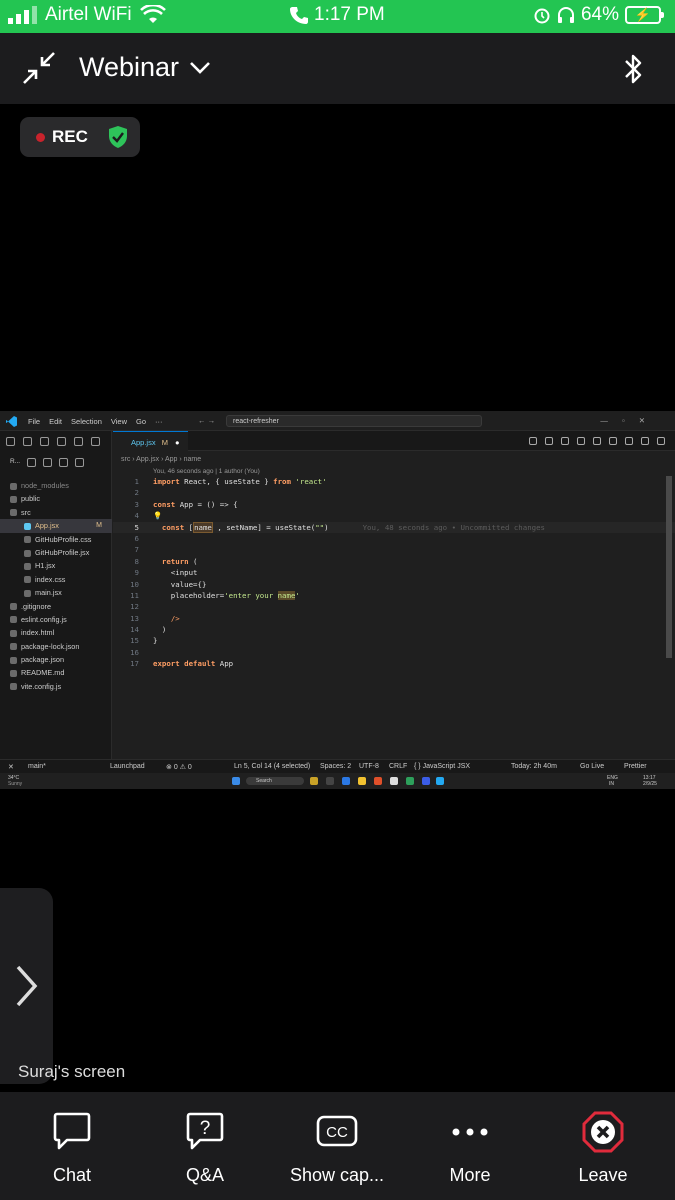  I want to click on breadcrumb: src › App.jsx › App › name, so click(161, 459).